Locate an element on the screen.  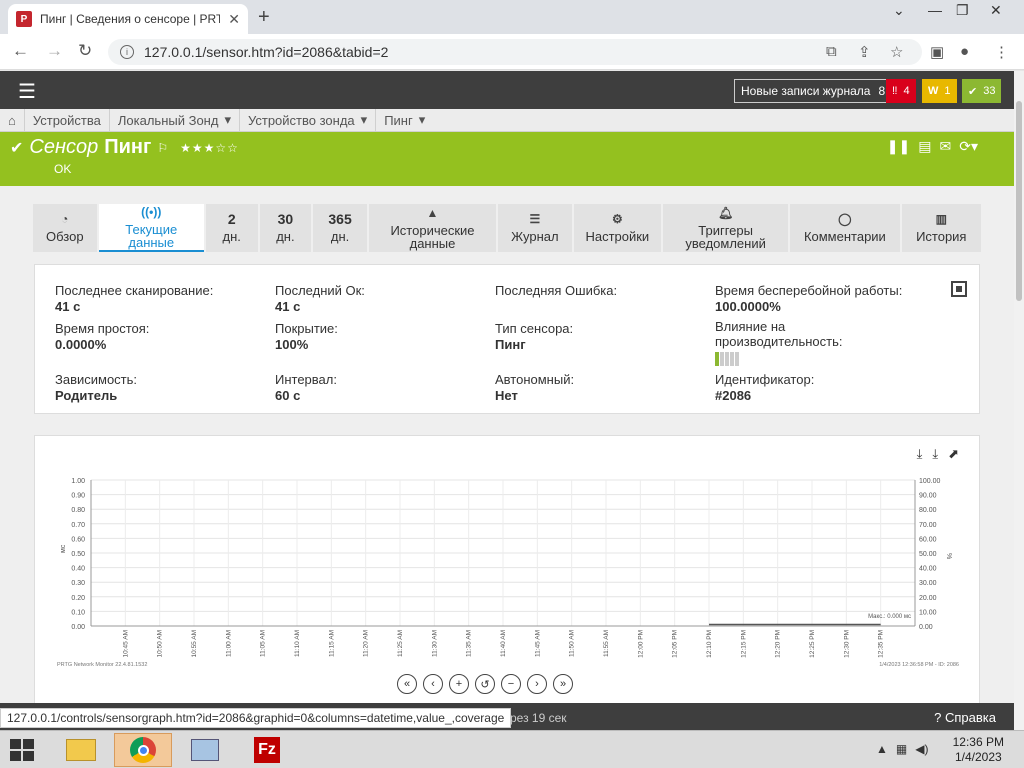
log-count: 8 is located at coordinates (882, 91).